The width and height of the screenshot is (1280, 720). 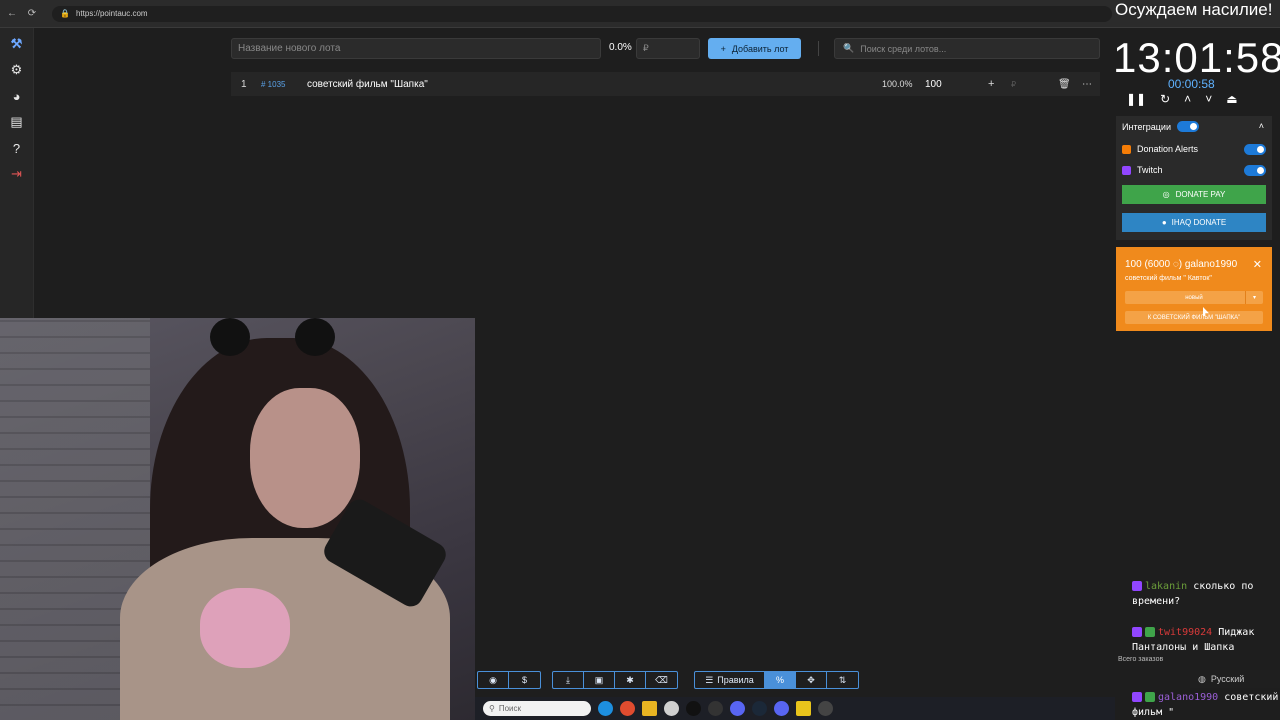 What do you see at coordinates (1187, 126) in the screenshot?
I see `integrations-toggle` at bounding box center [1187, 126].